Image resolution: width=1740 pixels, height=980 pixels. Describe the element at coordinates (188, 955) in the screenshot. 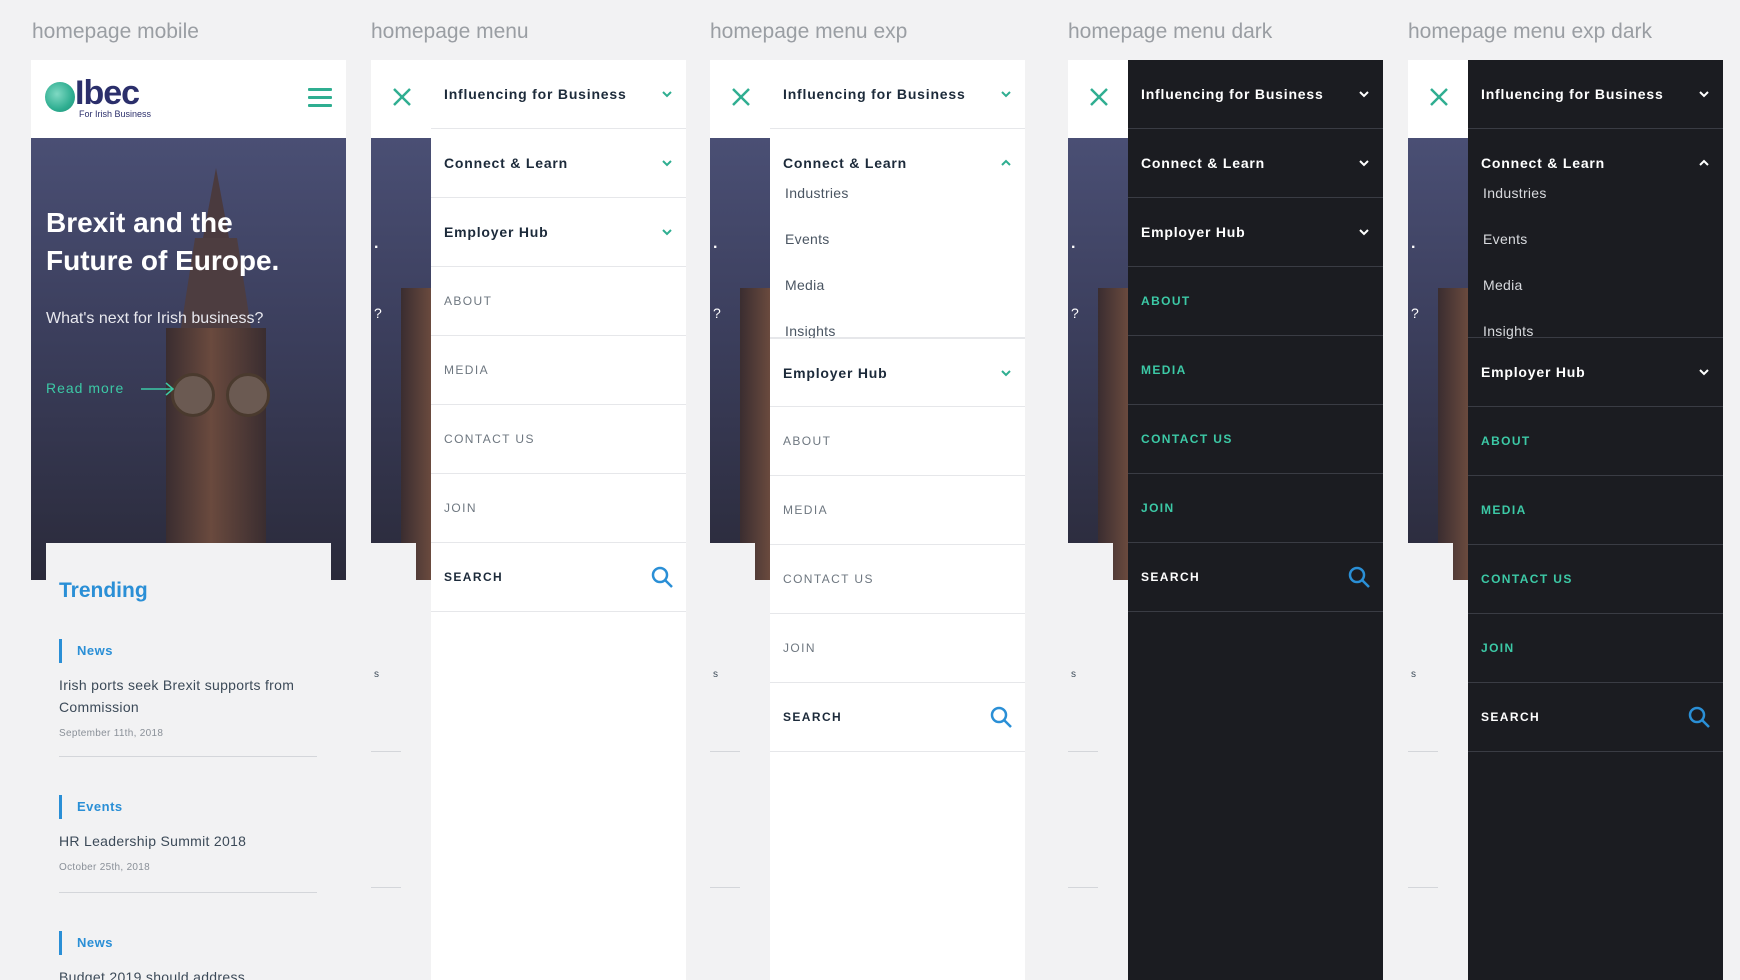

I see `trending-item: News Budget 2019 should address` at that location.